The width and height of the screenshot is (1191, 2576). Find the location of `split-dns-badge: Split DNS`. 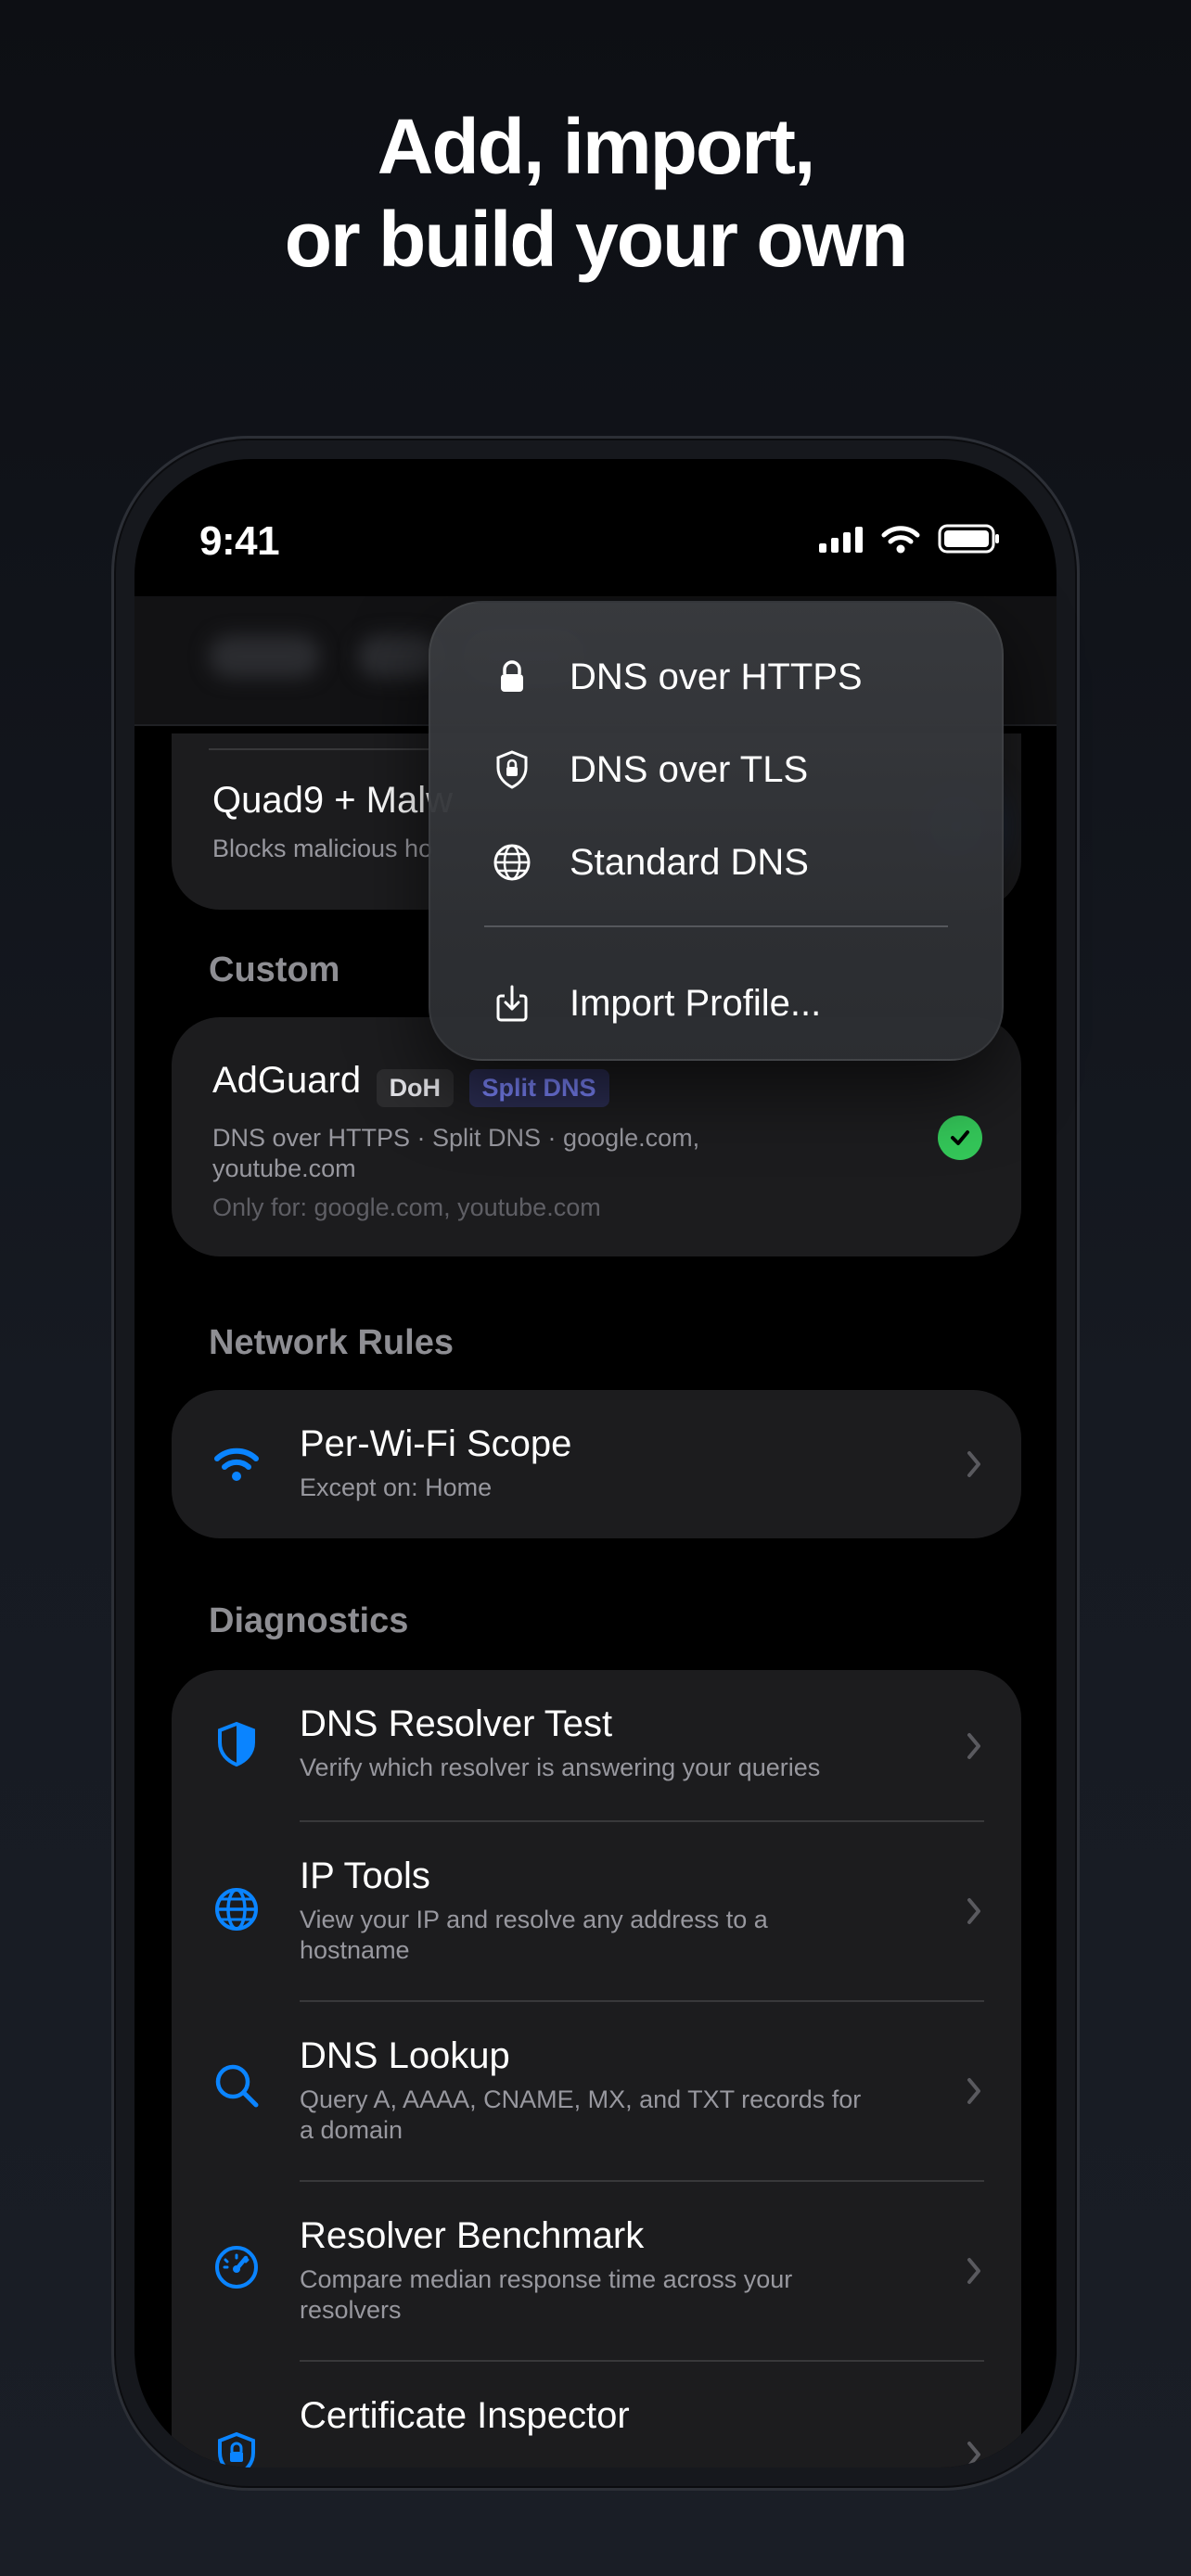

split-dns-badge: Split DNS is located at coordinates (538, 1089).